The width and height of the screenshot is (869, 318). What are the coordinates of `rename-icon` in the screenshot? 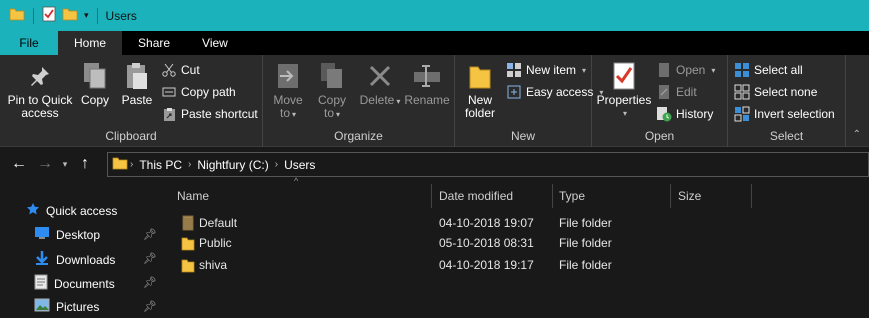 It's located at (427, 76).